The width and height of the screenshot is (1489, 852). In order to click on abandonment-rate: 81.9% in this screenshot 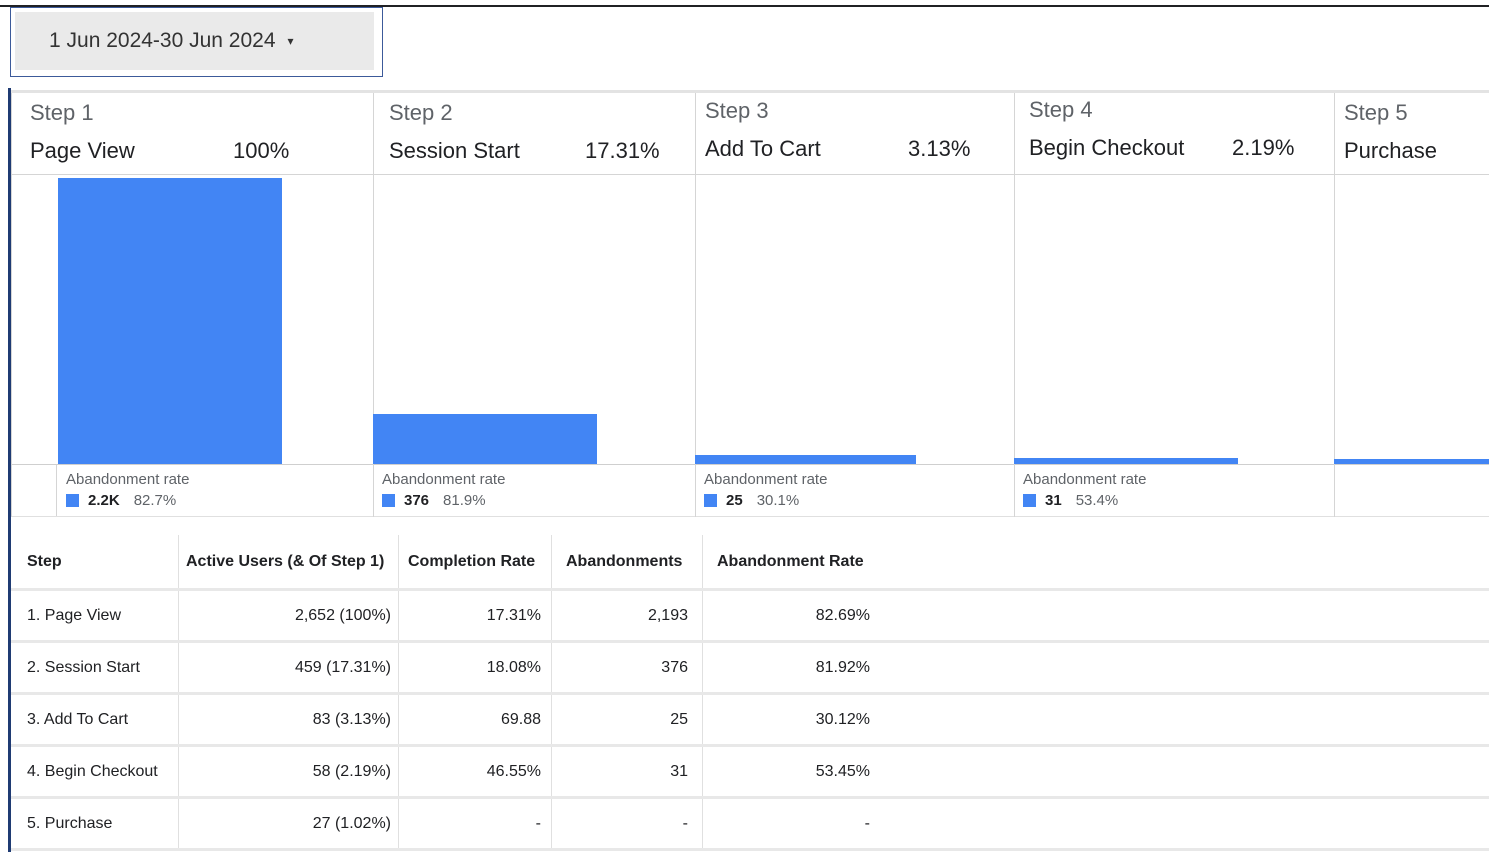, I will do `click(464, 500)`.